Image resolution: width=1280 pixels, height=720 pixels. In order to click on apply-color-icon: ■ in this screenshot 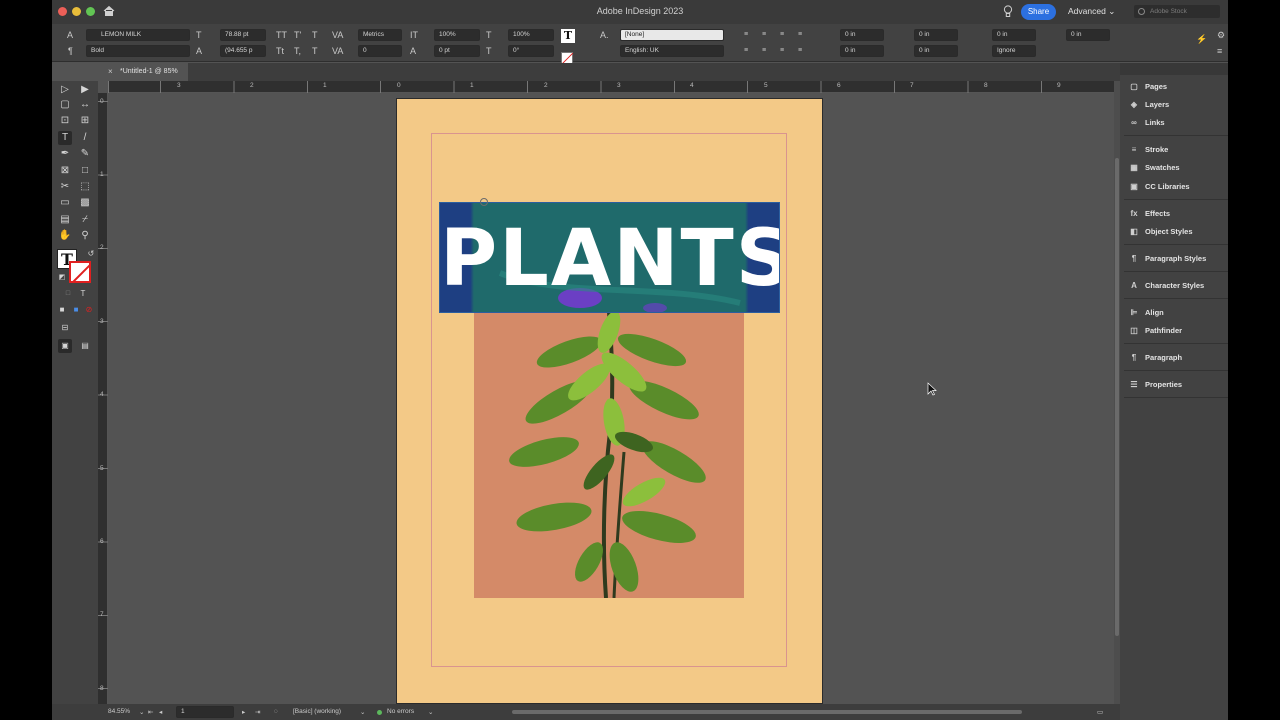, I will do `click(62, 310)`.